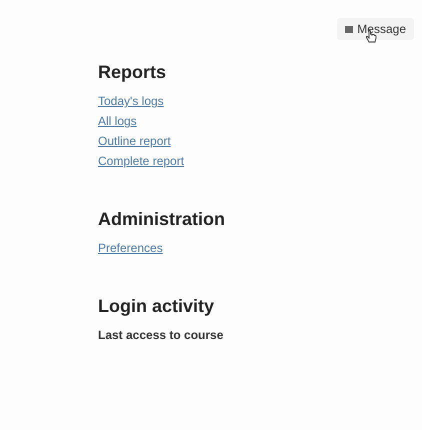 Image resolution: width=422 pixels, height=430 pixels. I want to click on report-link: Complete report, so click(260, 161).